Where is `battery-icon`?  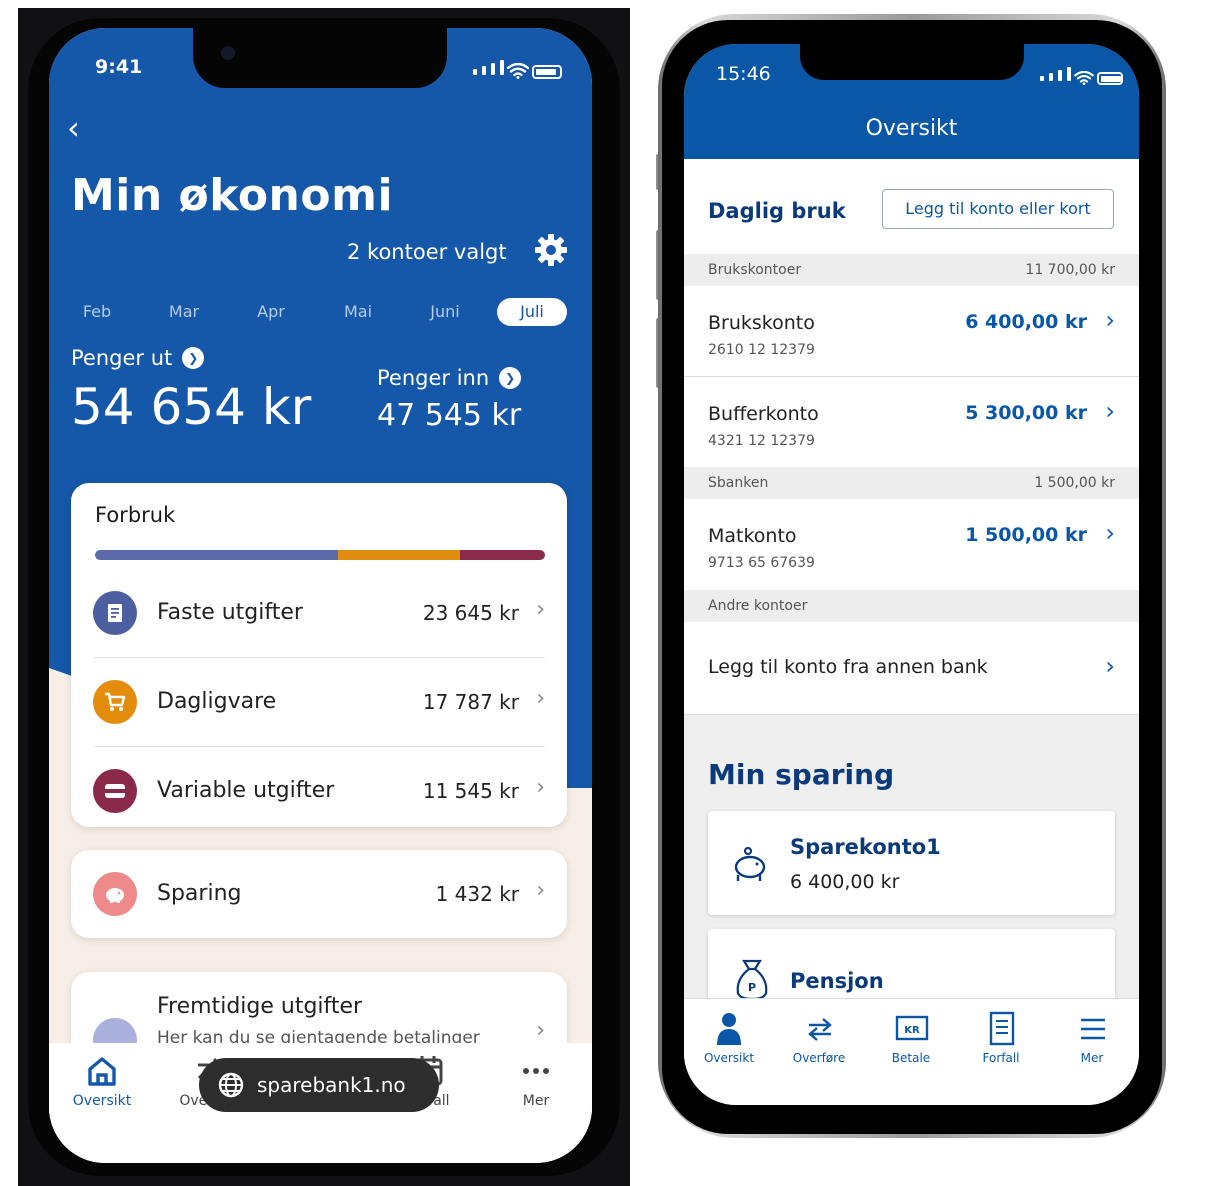 battery-icon is located at coordinates (1110, 78).